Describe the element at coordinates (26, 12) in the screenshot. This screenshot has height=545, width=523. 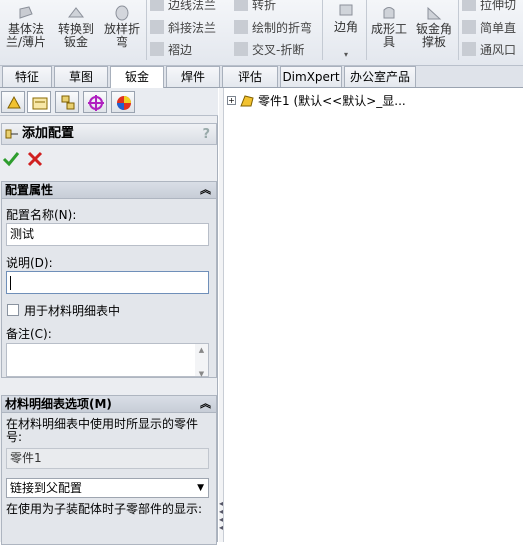
I see `base-flange-icon` at that location.